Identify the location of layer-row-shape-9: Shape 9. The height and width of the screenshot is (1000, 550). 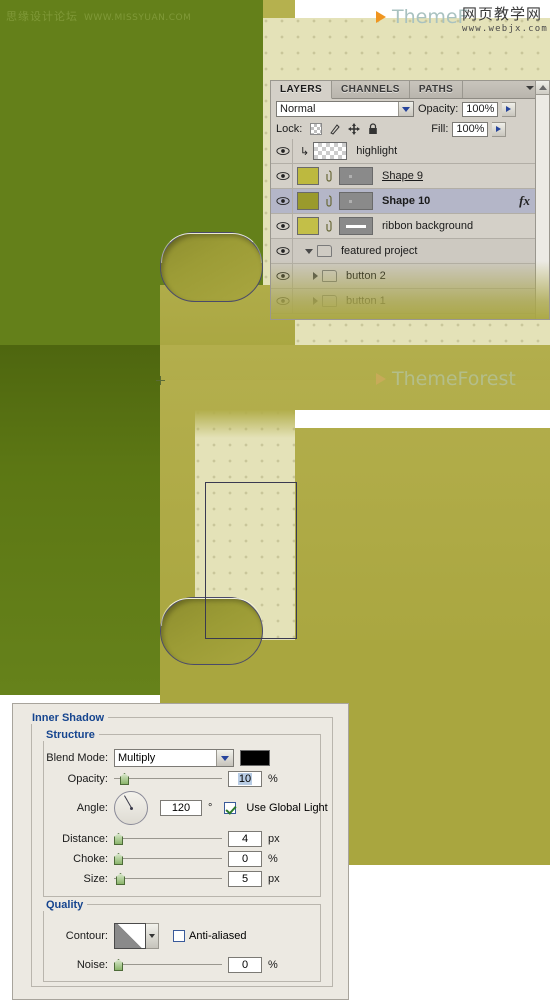
(410, 176).